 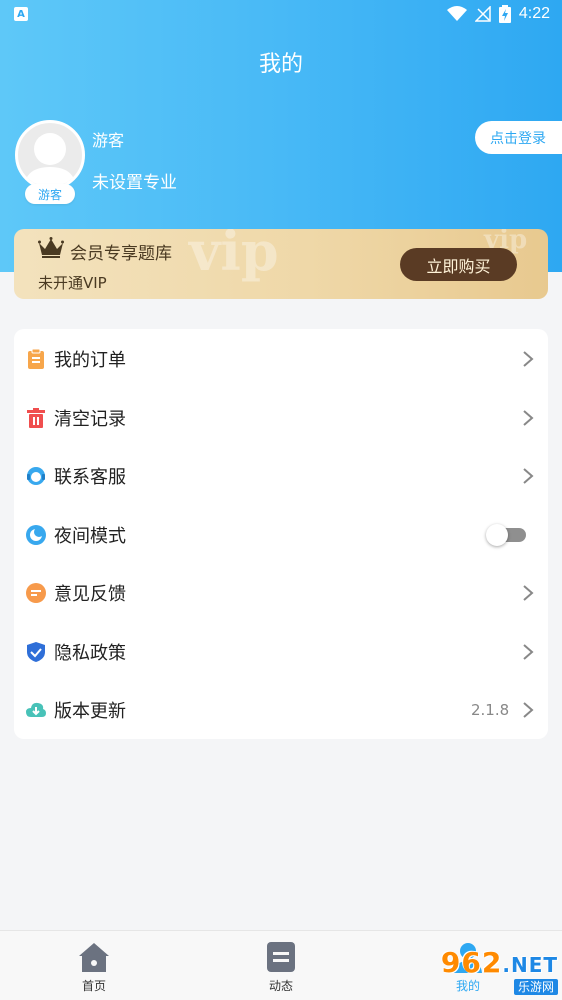 I want to click on menu-item-customer-service: 联系客服, so click(x=281, y=476).